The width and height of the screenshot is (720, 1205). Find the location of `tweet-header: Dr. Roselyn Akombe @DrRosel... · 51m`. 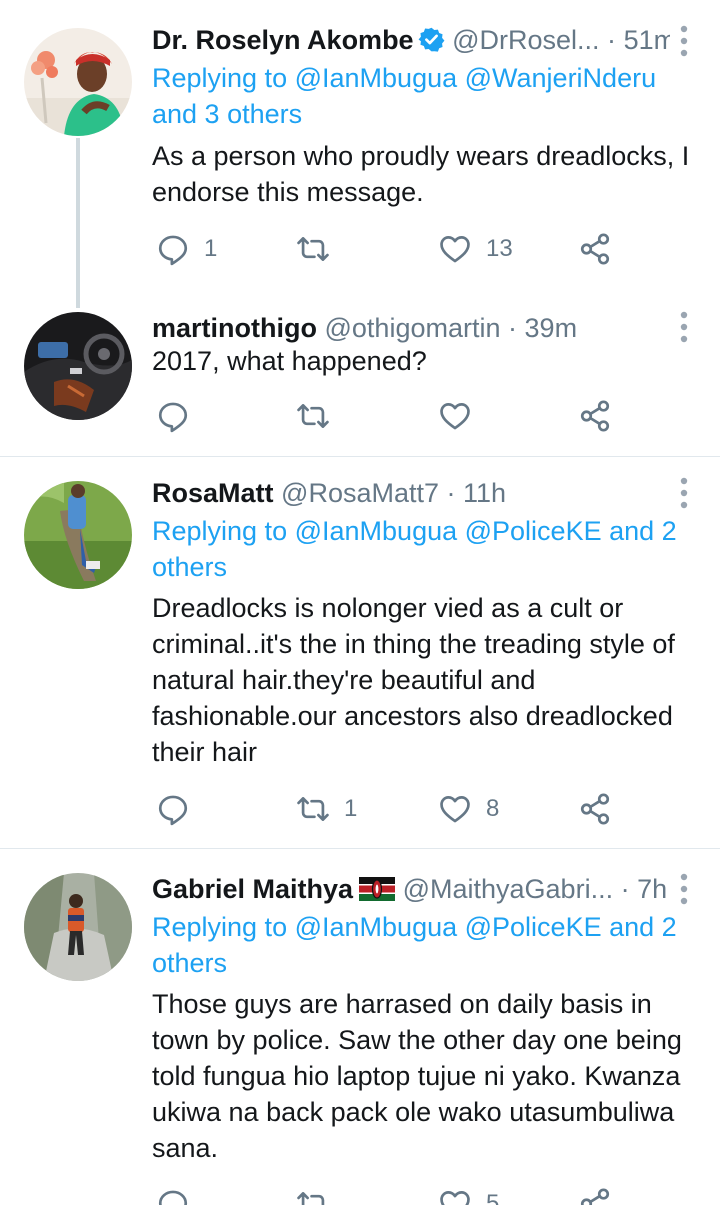

tweet-header: Dr. Roselyn Akombe @DrRosel... · 51m is located at coordinates (411, 40).